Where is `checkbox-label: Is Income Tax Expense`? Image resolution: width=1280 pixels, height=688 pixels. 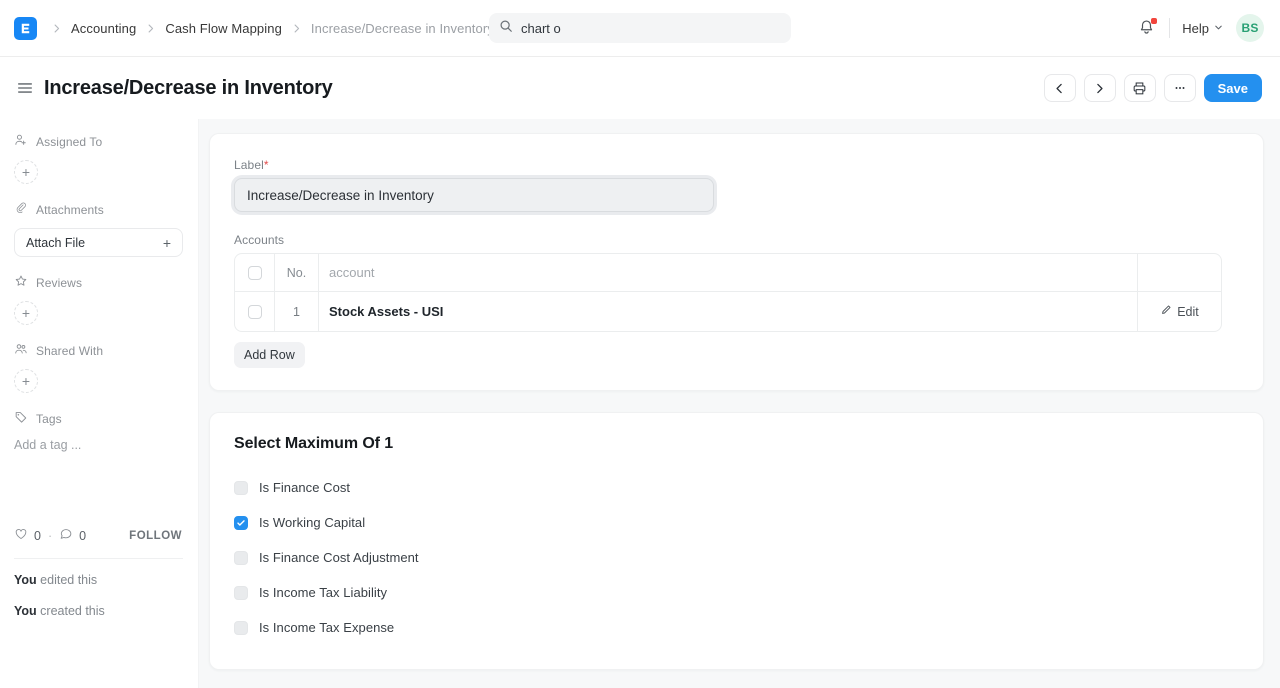
checkbox-label: Is Income Tax Expense is located at coordinates (327, 627).